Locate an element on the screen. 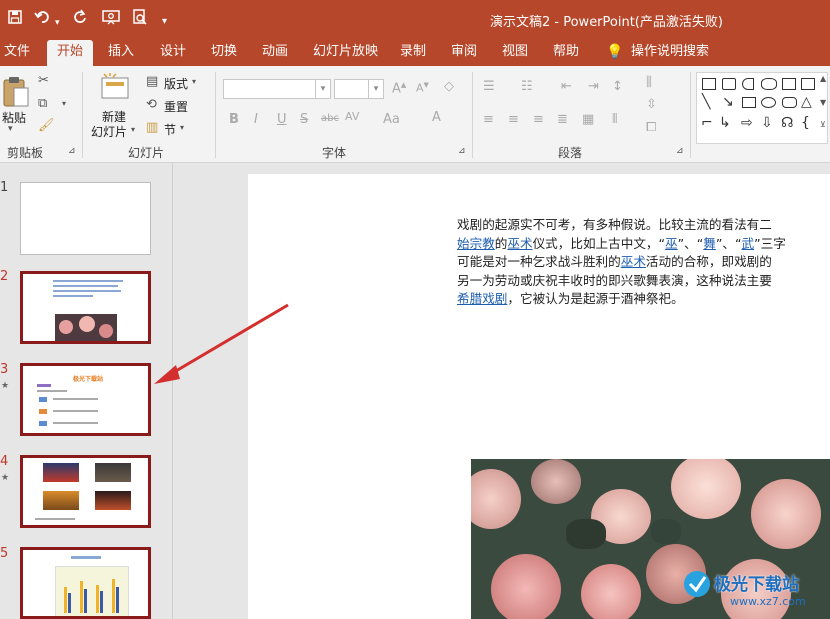  bullets-icon: ☰ is located at coordinates (489, 86).